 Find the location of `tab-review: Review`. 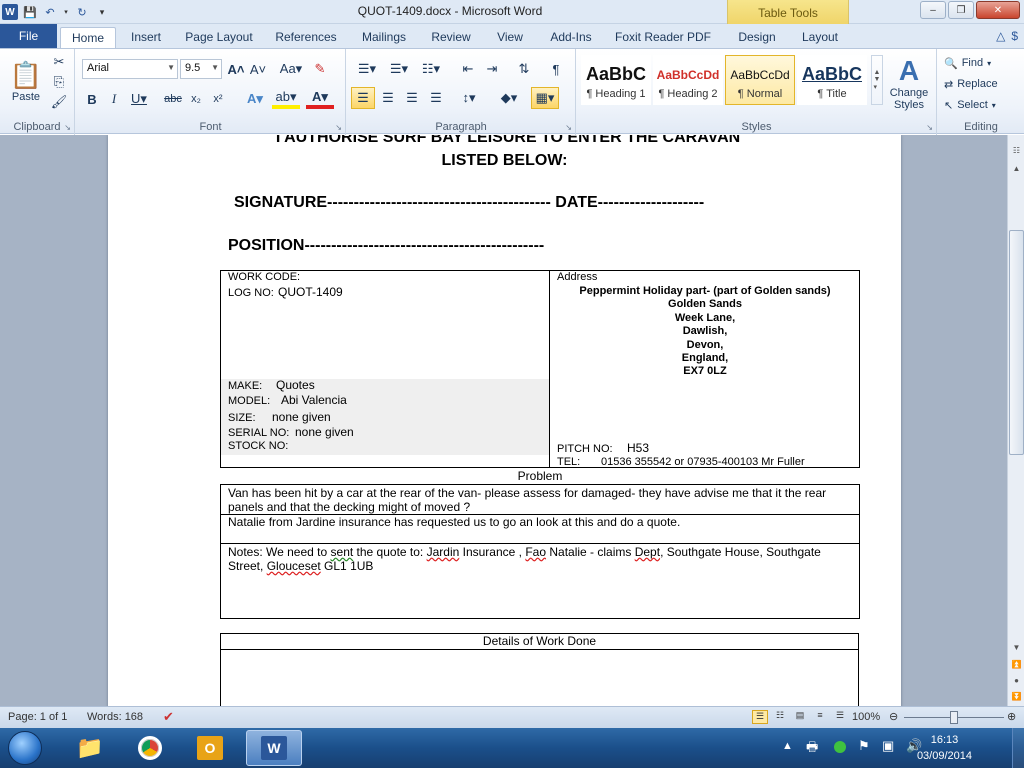

tab-review: Review is located at coordinates (451, 37).